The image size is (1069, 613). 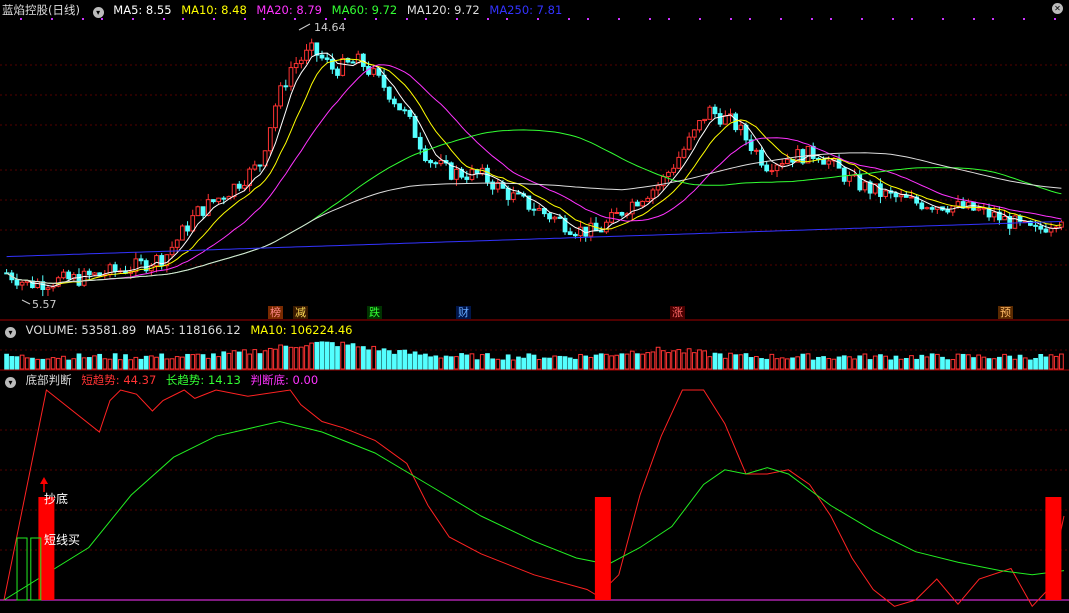 What do you see at coordinates (10, 332) in the screenshot?
I see `volume-toggle-icon: ▾` at bounding box center [10, 332].